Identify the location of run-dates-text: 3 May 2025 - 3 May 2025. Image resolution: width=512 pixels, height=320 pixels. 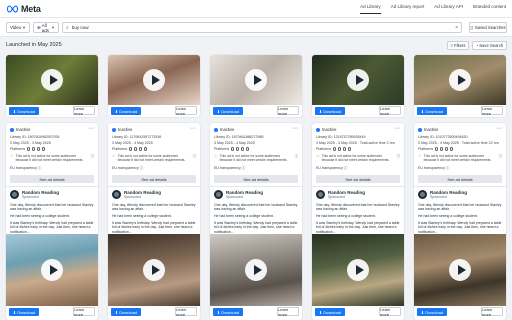
(30, 143).